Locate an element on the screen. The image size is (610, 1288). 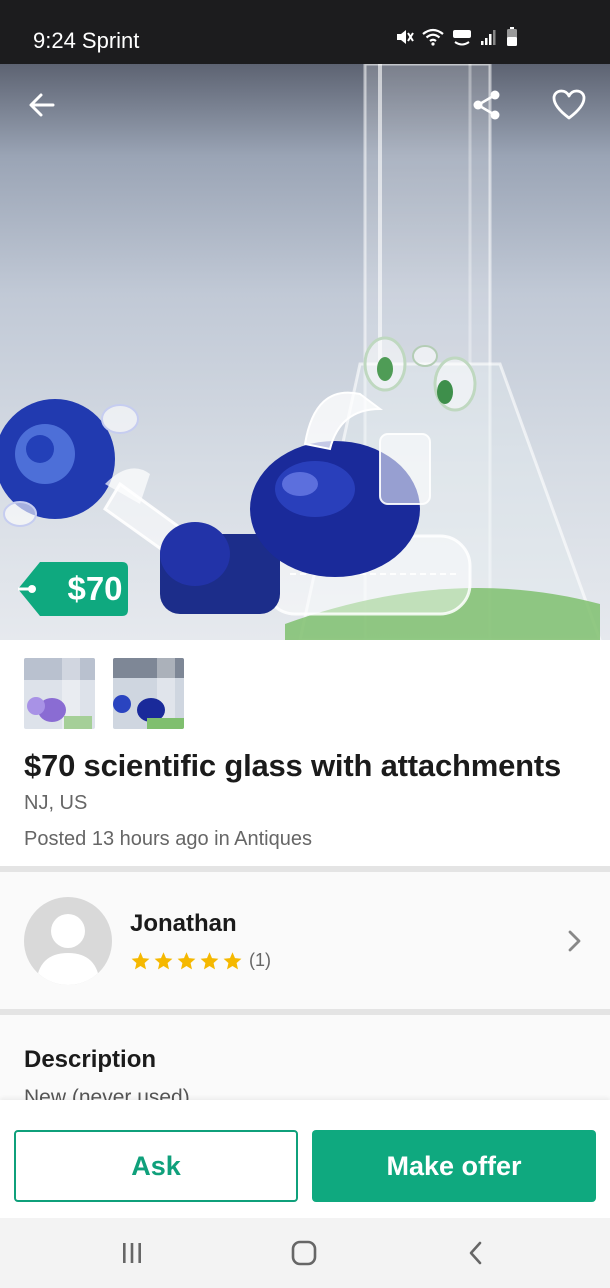
back-button is located at coordinates (42, 105).